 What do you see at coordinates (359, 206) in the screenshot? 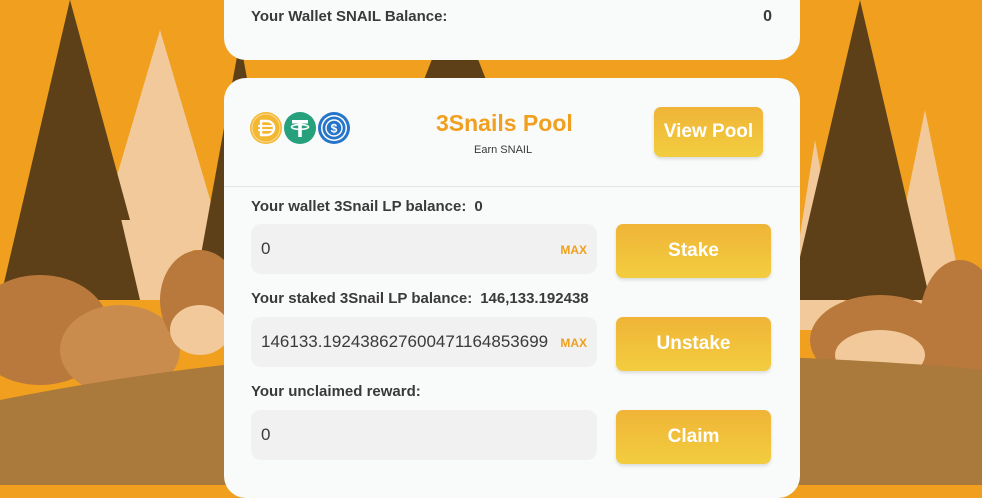
I see `wallet-lp-balance-label: Your wallet 3Snail LP balance:` at bounding box center [359, 206].